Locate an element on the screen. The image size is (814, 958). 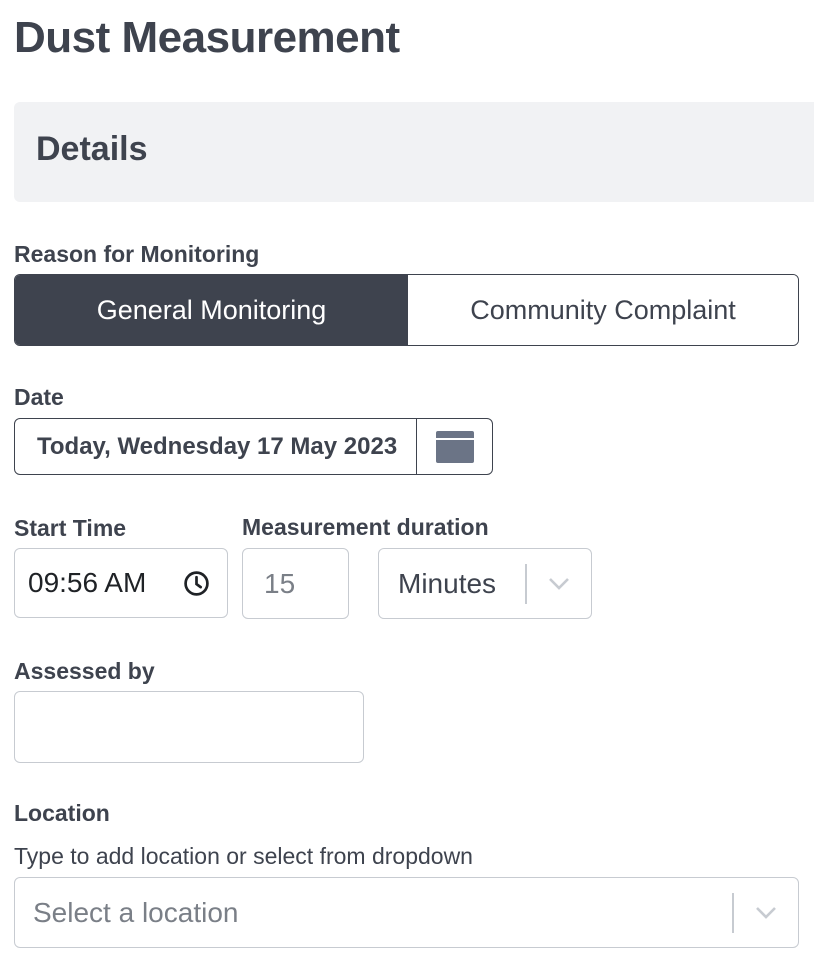
location-placeholder: Select a location is located at coordinates (373, 913).